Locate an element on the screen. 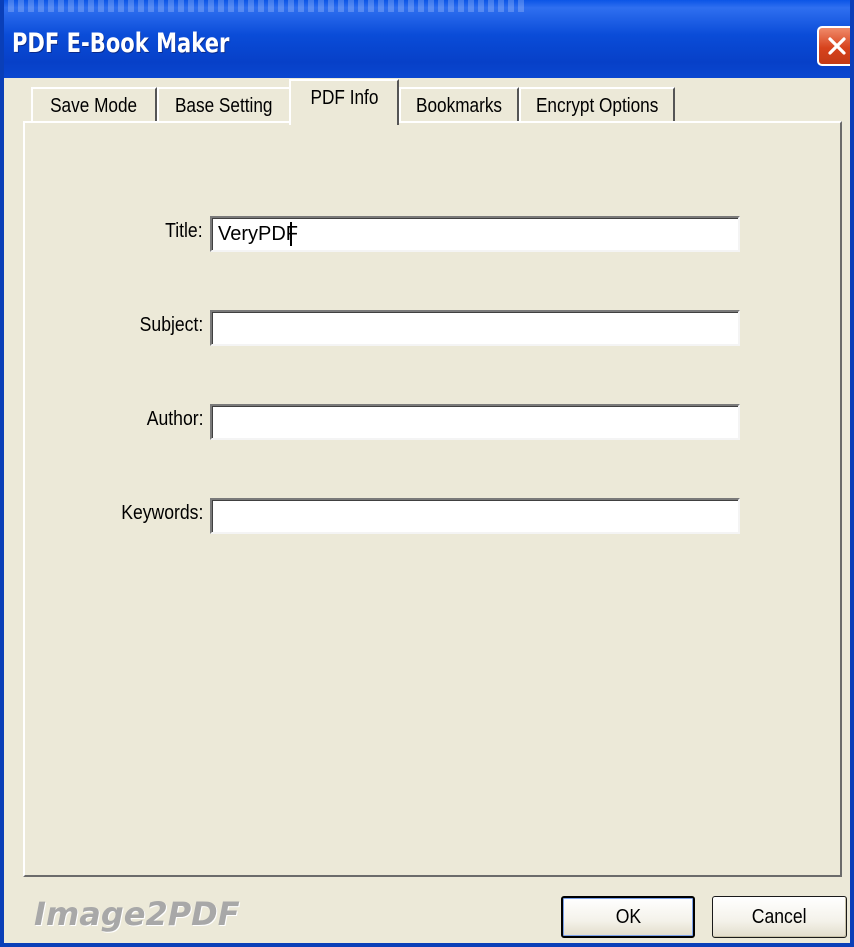 This screenshot has width=854, height=947. tab-label: Bookmarks is located at coordinates (459, 105).